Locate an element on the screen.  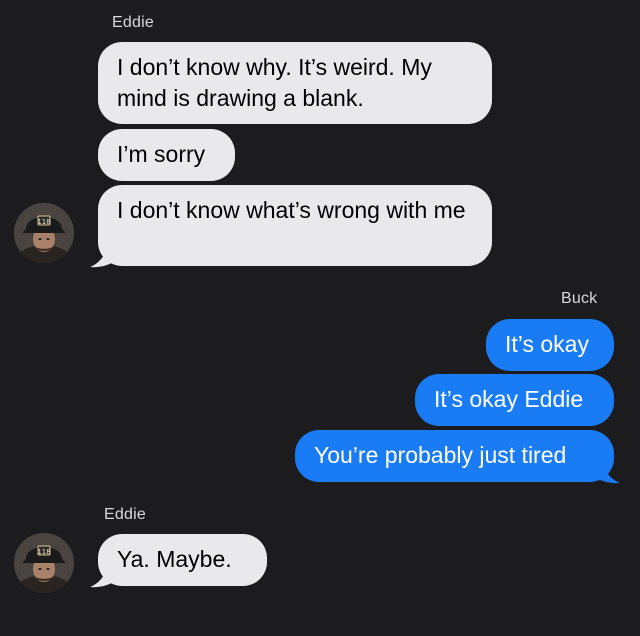
sender-name-buck: Buck is located at coordinates (579, 298).